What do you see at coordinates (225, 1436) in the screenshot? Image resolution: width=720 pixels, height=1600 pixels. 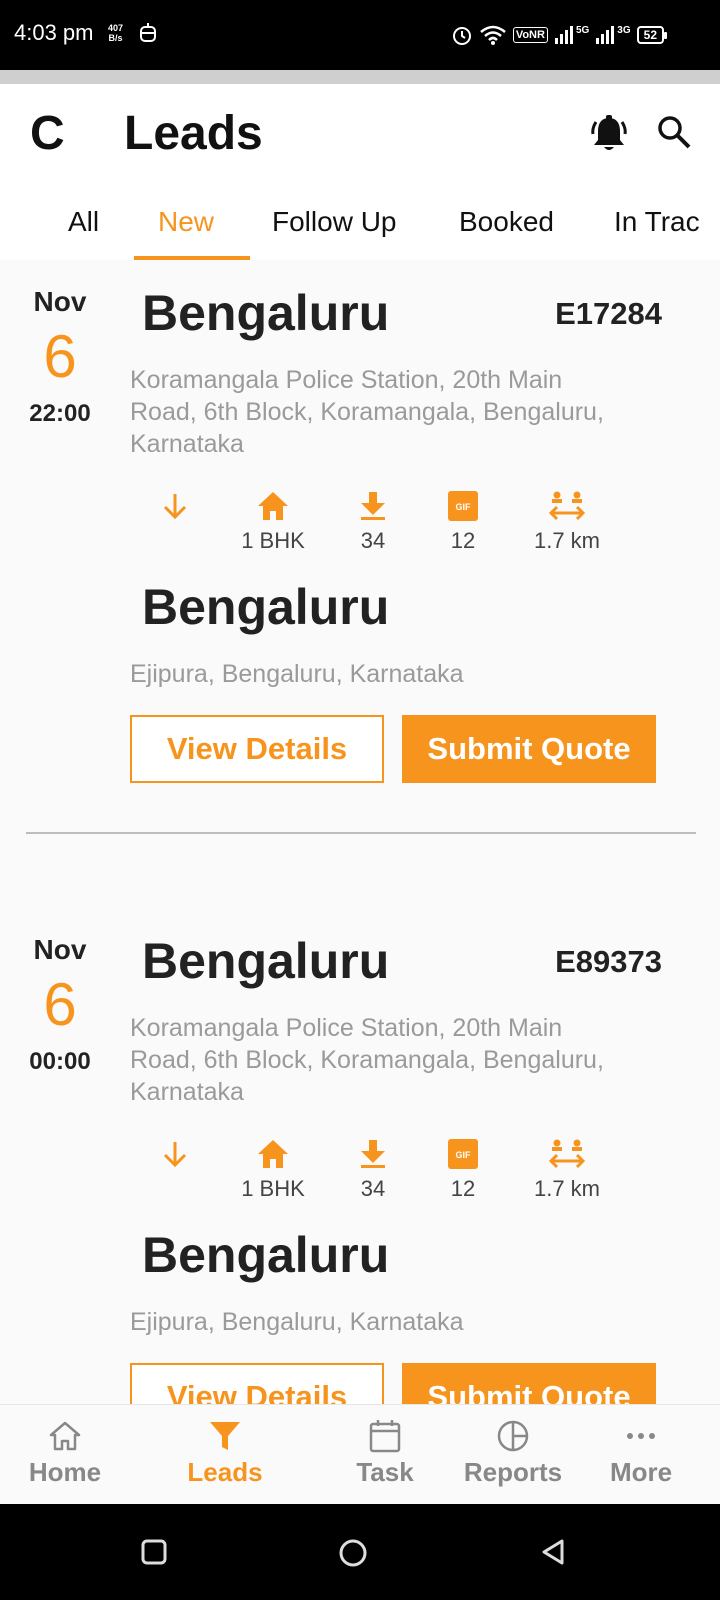 I see `filter-icon` at bounding box center [225, 1436].